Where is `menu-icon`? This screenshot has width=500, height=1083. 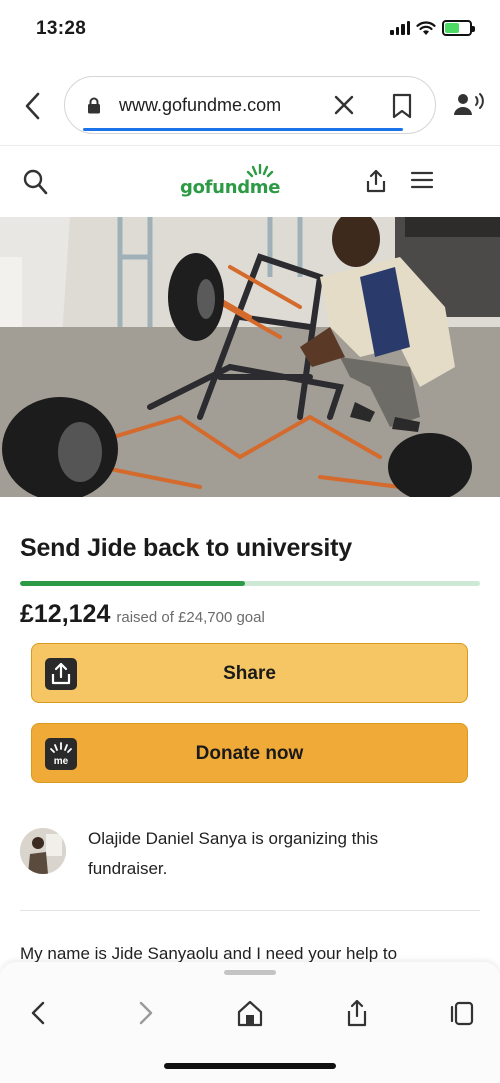
menu-icon is located at coordinates (422, 180).